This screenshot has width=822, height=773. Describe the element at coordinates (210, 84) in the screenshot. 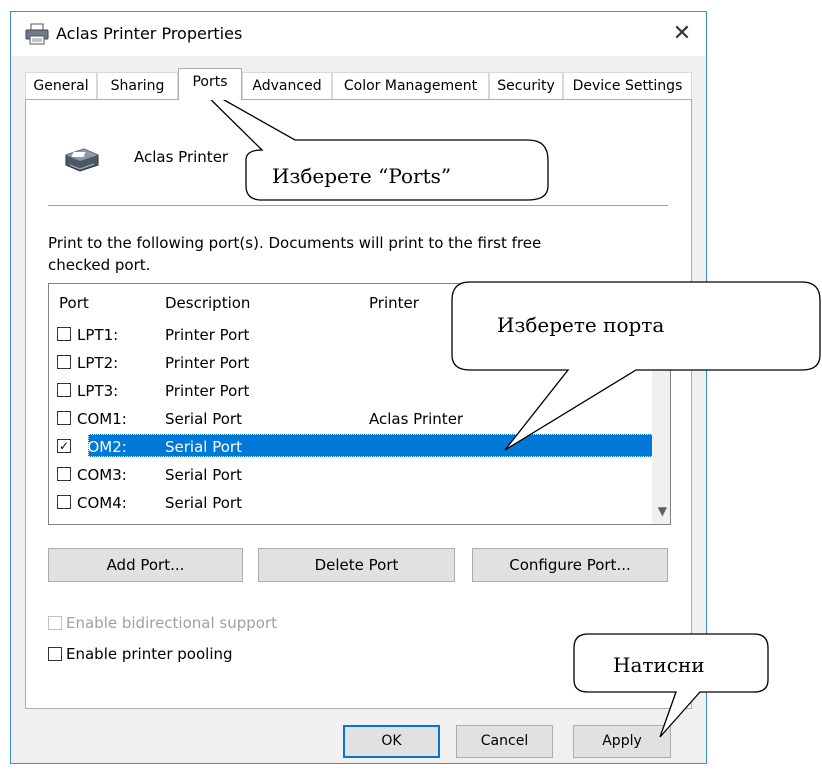

I see `tab-ports: Ports` at that location.